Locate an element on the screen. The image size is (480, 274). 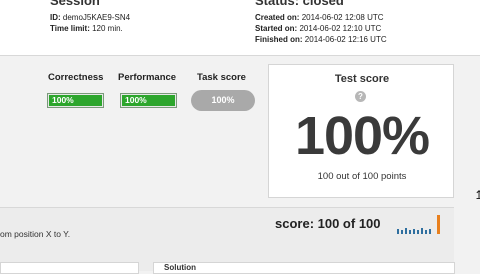
test-score-value: 100% is located at coordinates (362, 136).